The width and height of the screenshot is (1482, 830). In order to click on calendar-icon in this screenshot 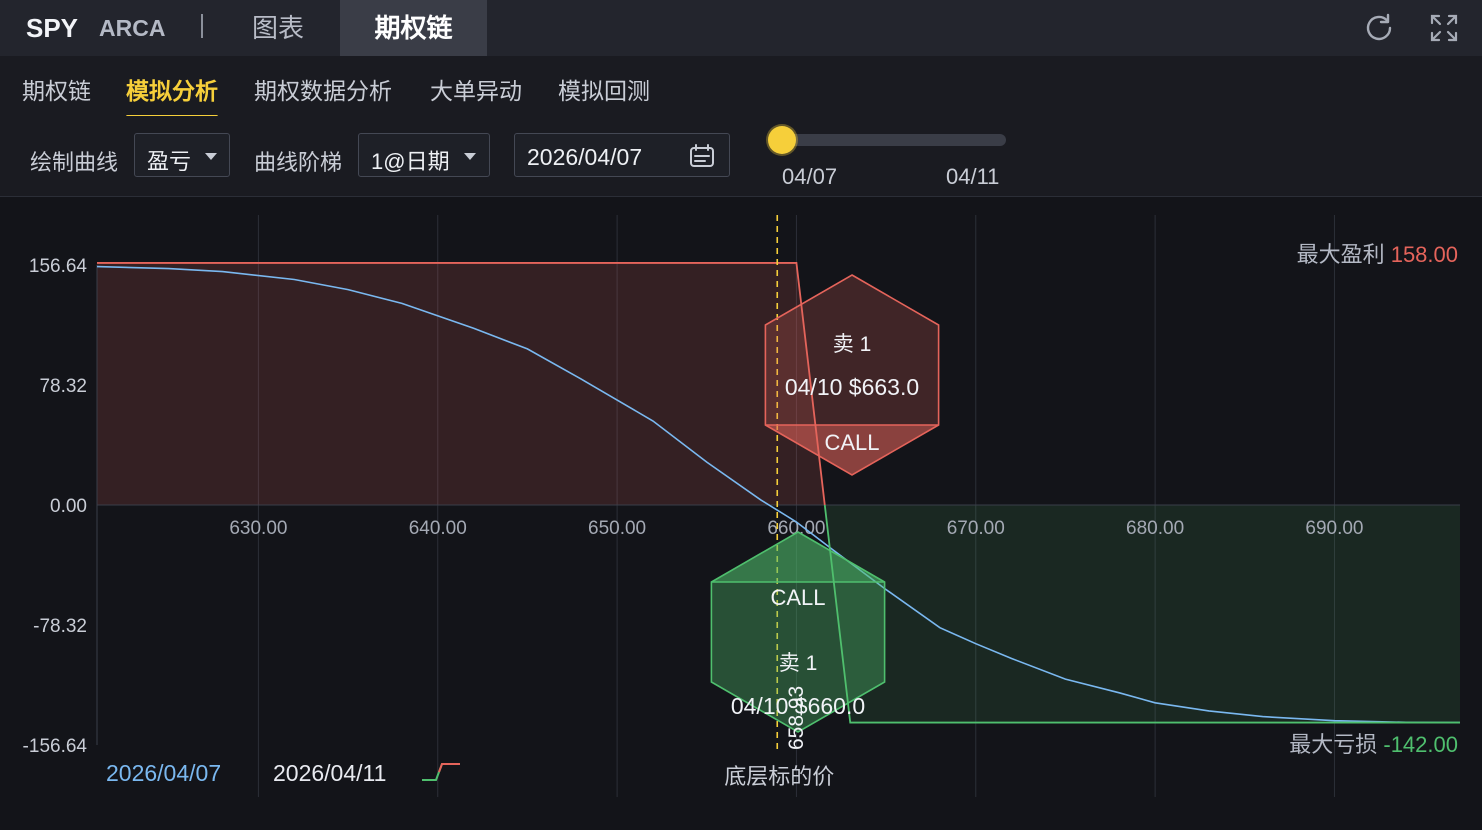, I will do `click(702, 156)`.